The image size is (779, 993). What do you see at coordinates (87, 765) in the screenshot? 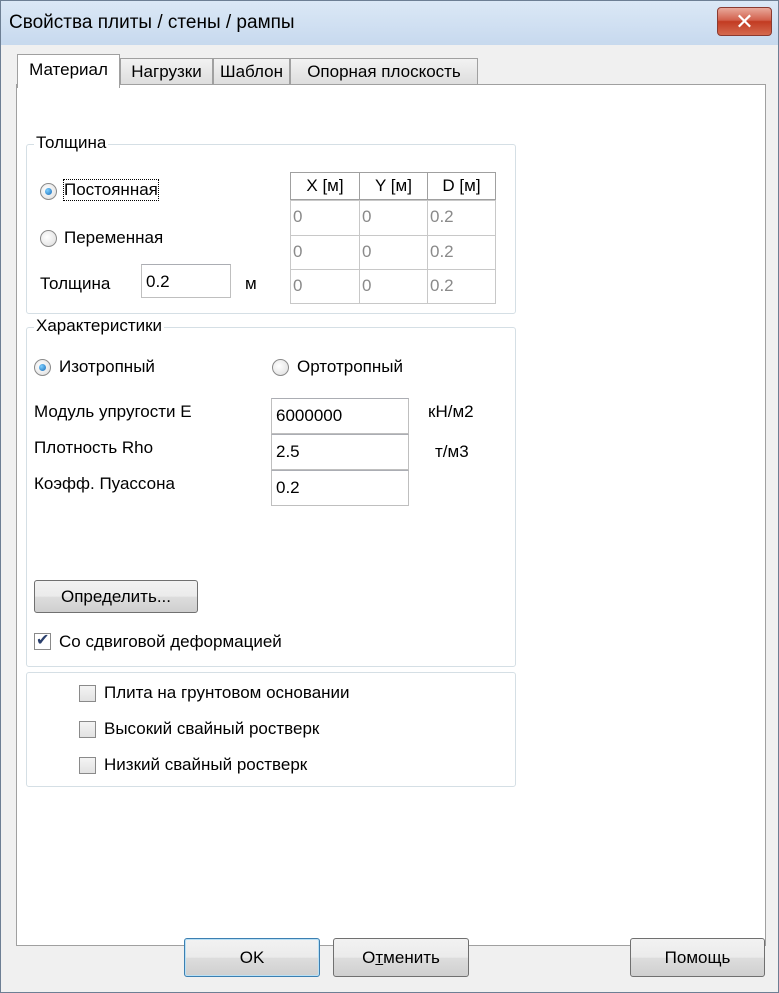
I see `low-pile-grillage-checkbox` at bounding box center [87, 765].